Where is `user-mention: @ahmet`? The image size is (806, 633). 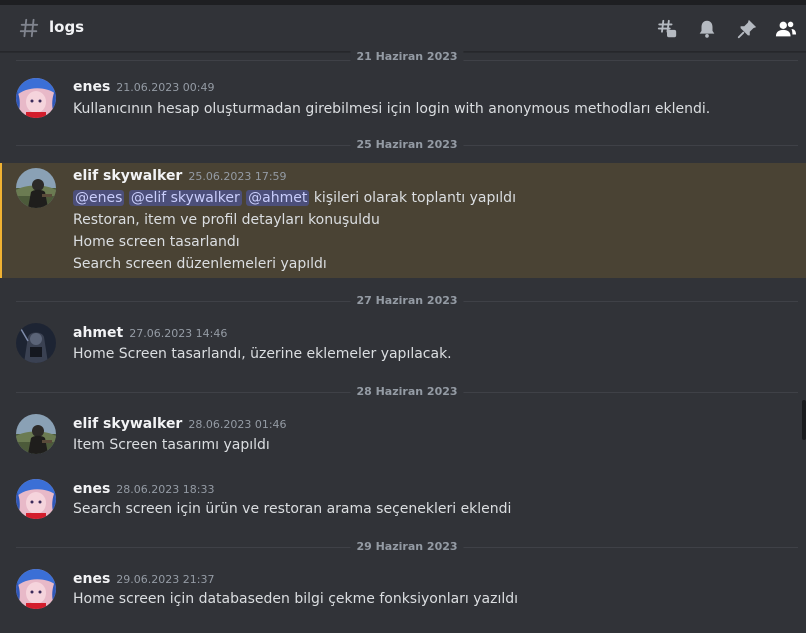
user-mention: @ahmet is located at coordinates (278, 198).